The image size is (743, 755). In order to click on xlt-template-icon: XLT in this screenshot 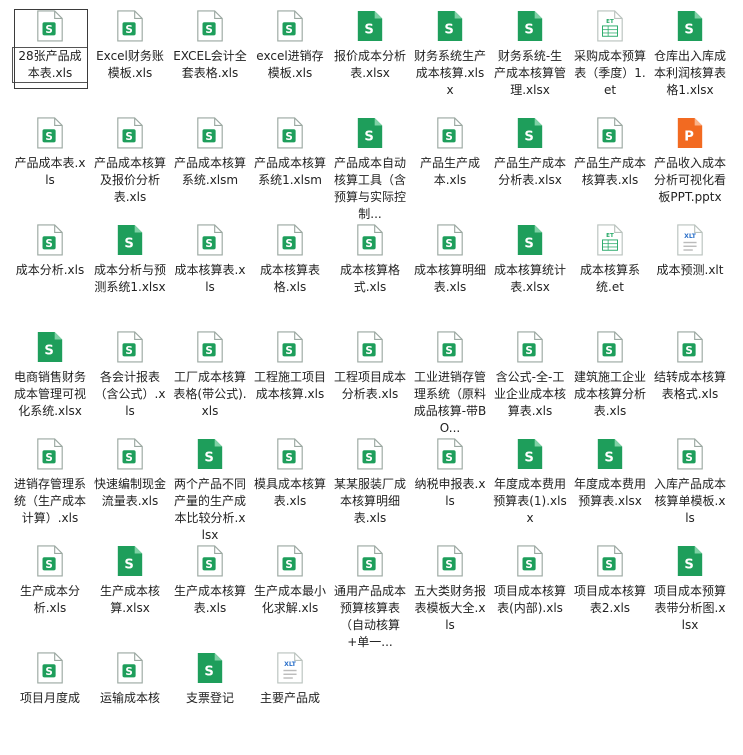, I will do `click(690, 241)`.